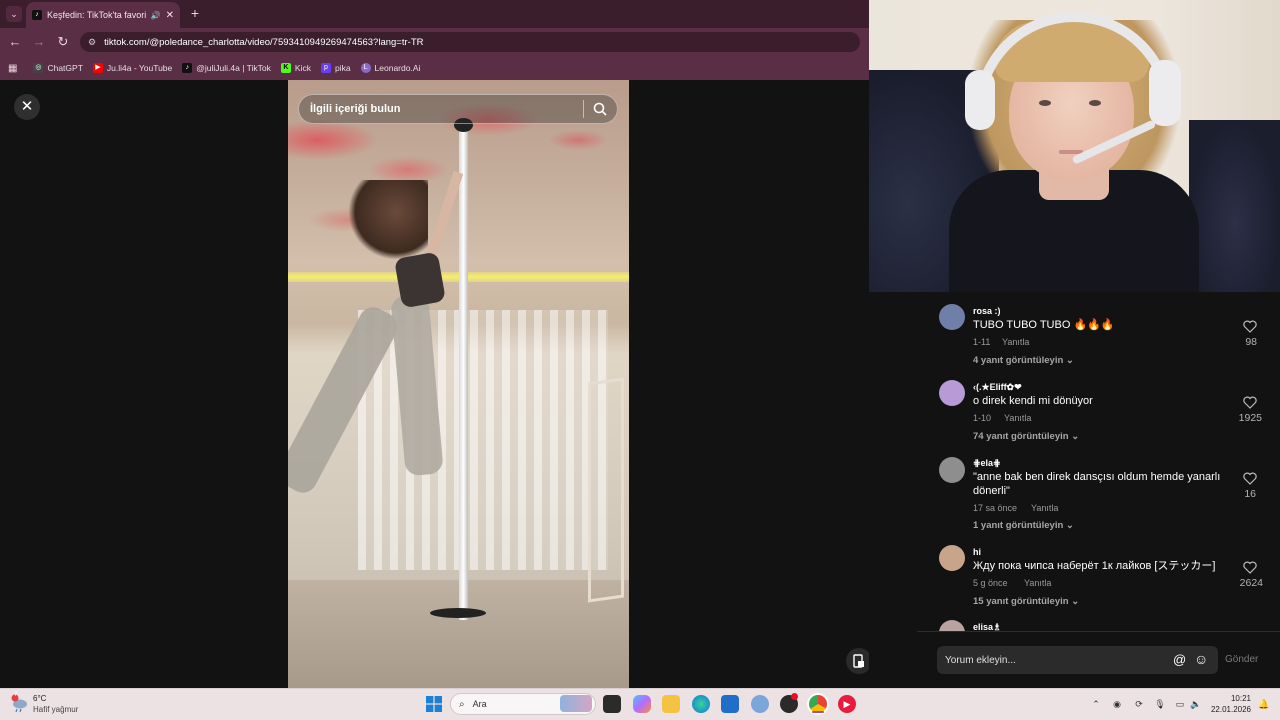 This screenshot has width=1280, height=720. Describe the element at coordinates (390, 68) in the screenshot. I see `bookmark-leonardo: L Leonardo.Ai` at that location.